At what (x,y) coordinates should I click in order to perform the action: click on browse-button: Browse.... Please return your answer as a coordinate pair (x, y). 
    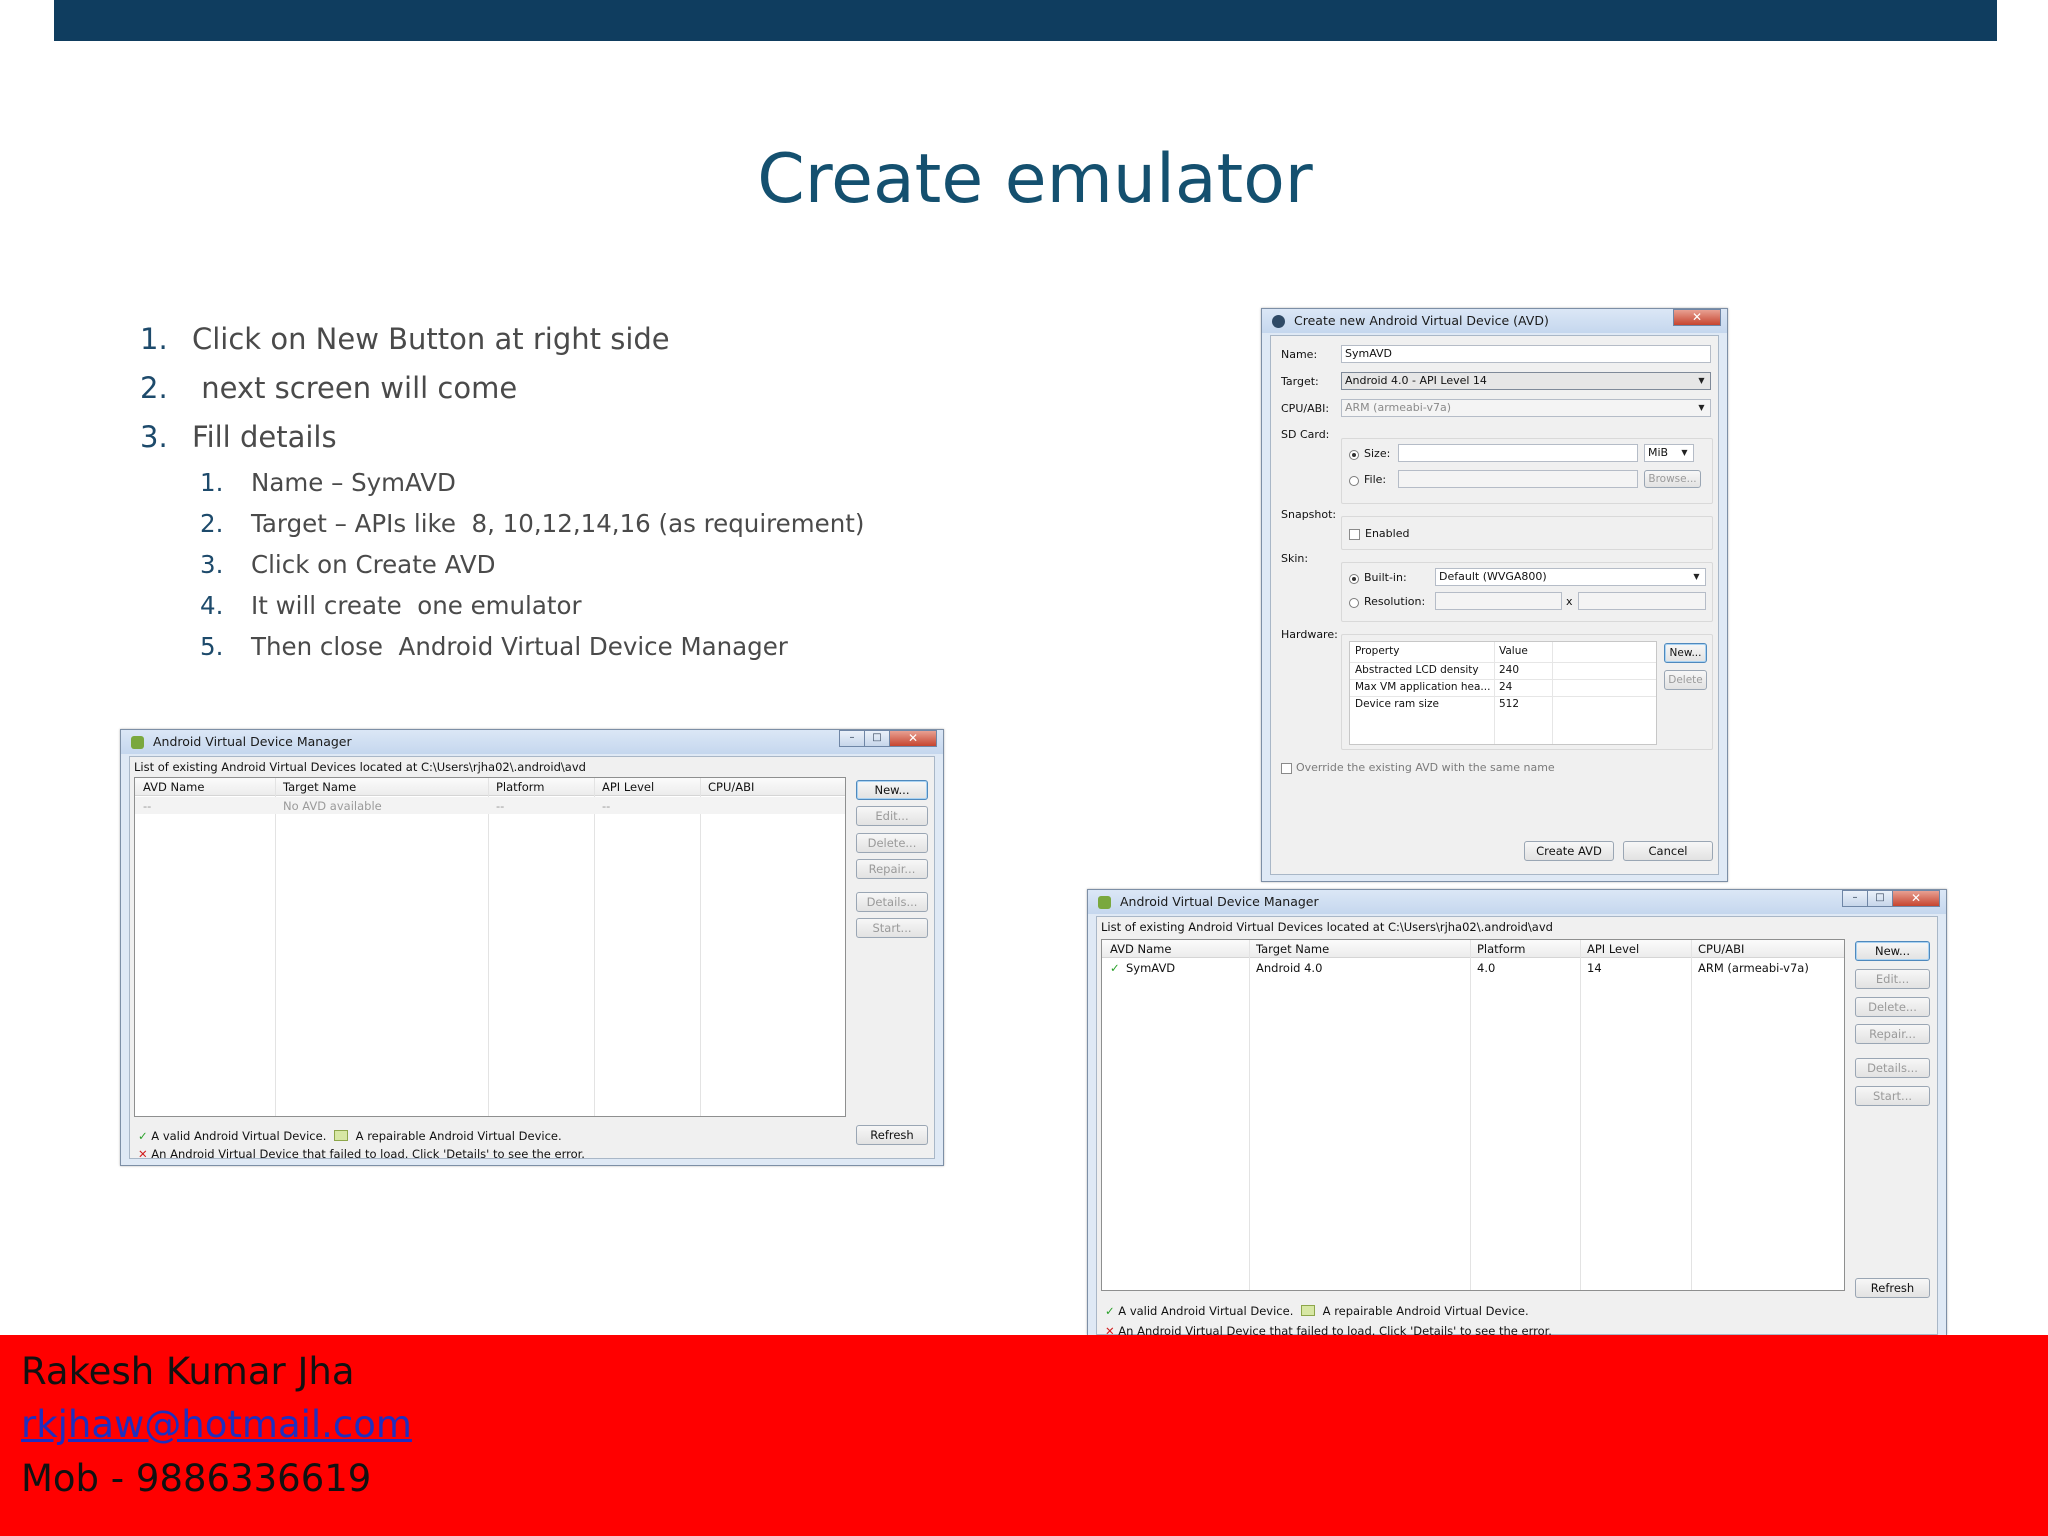
    Looking at the image, I should click on (1672, 479).